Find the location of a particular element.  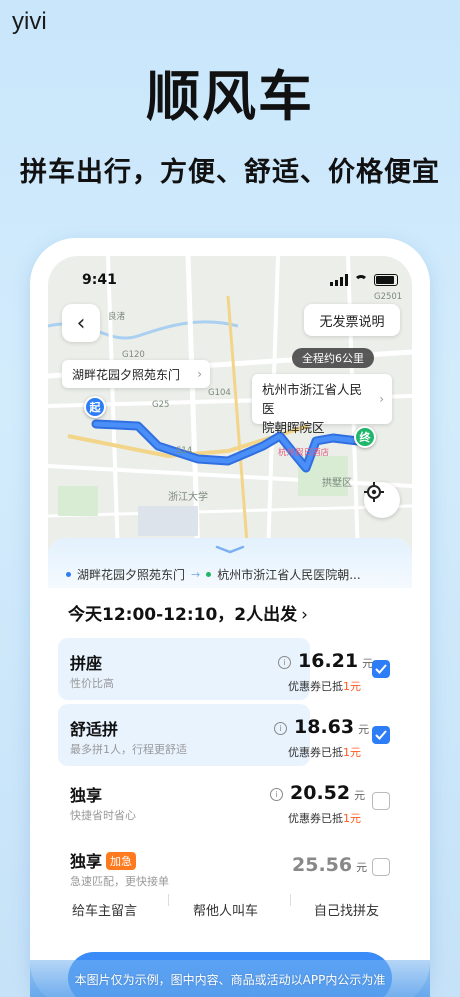

departure-text: 今天12:00-12:10，2人出发 is located at coordinates (183, 615).